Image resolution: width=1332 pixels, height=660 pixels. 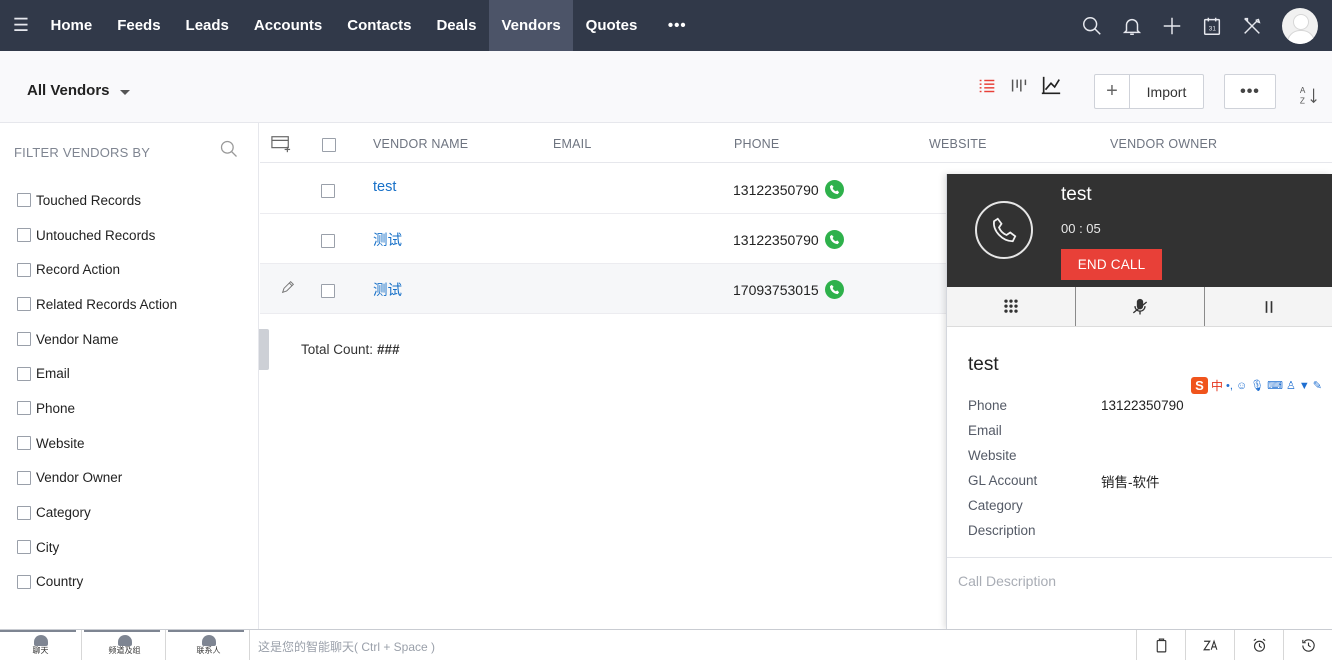 What do you see at coordinates (1258, 645) in the screenshot?
I see `alarm-button` at bounding box center [1258, 645].